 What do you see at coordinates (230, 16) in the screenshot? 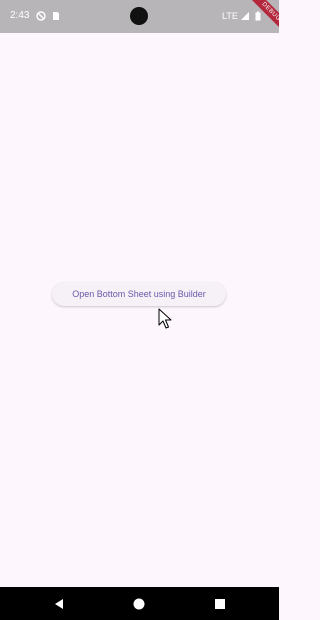
I see `network-type: LTE` at bounding box center [230, 16].